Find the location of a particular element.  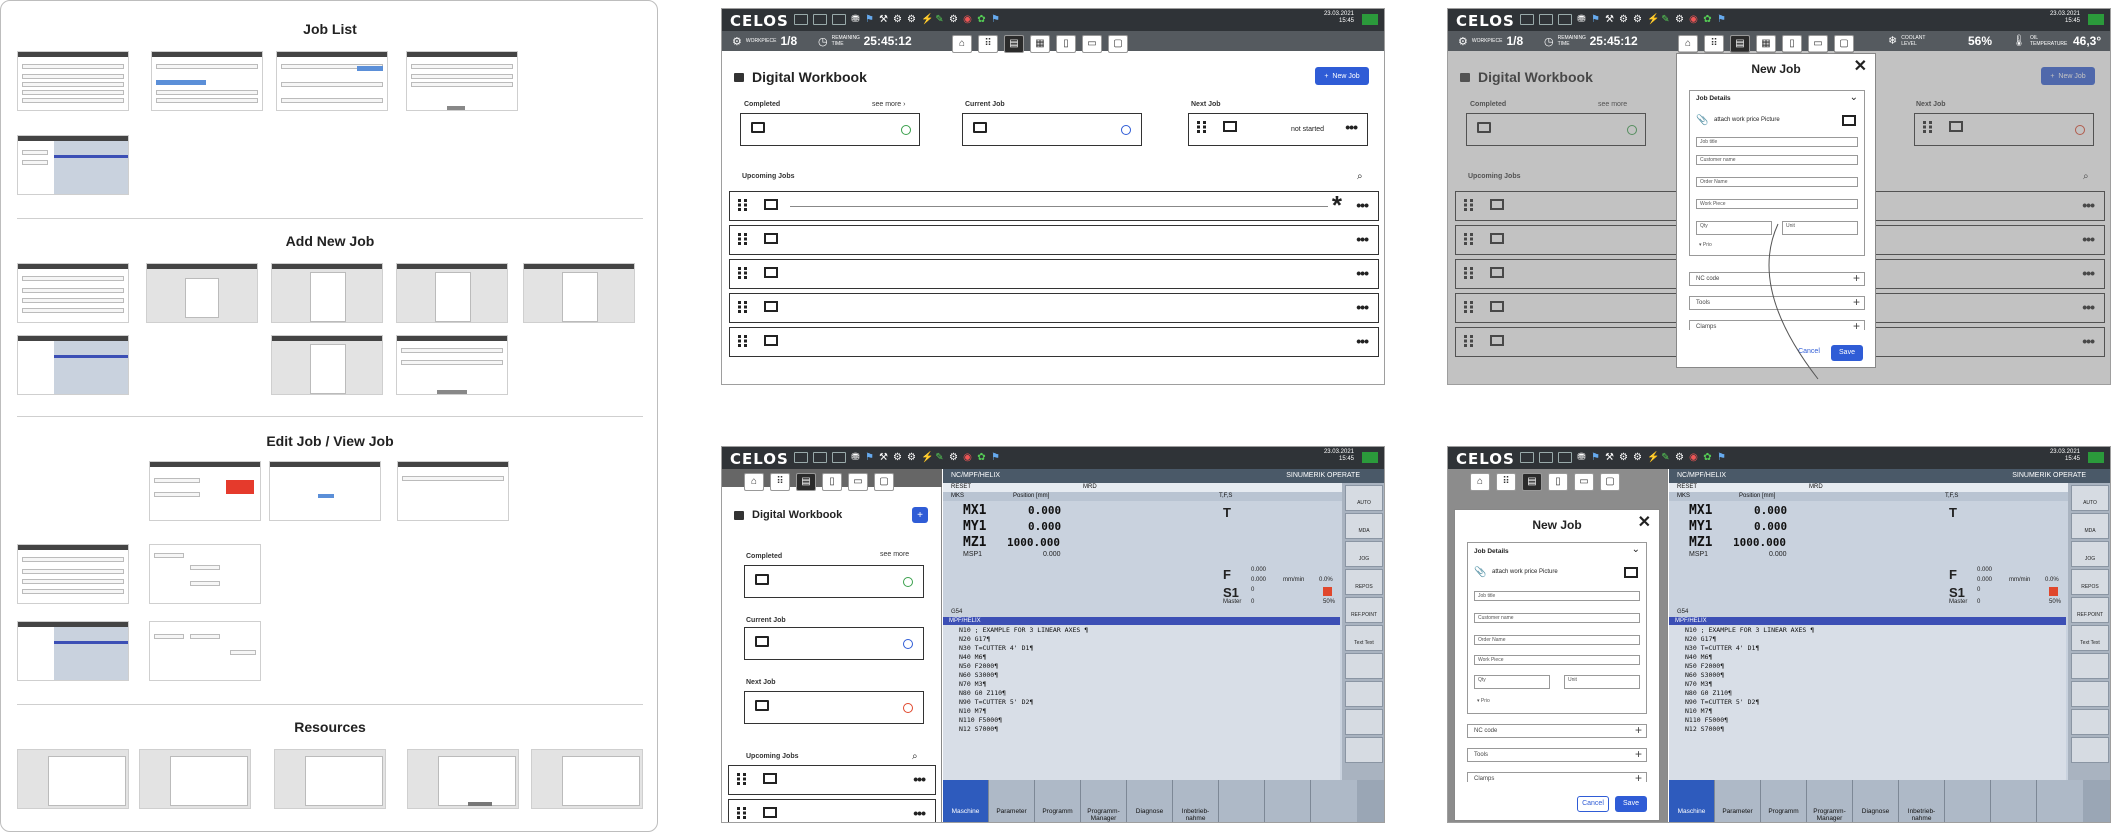

new-job-button: + New Job is located at coordinates (1342, 76).